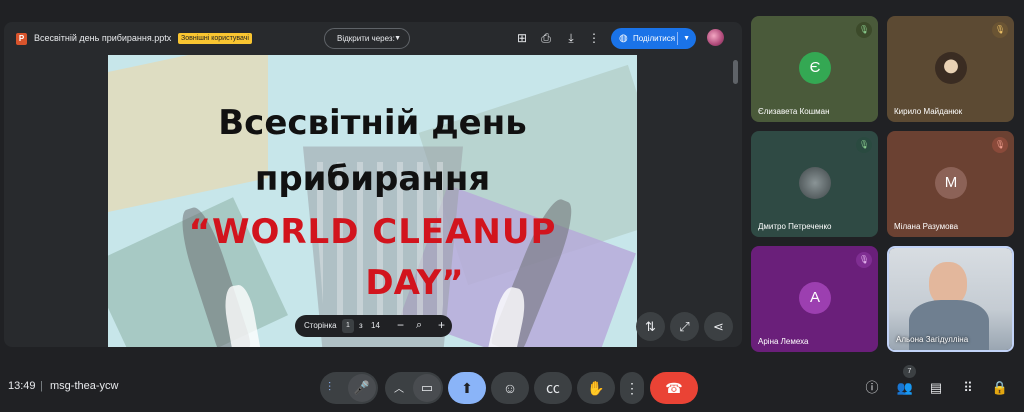 This screenshot has height=412, width=1024. I want to click on page-total: 14, so click(375, 325).